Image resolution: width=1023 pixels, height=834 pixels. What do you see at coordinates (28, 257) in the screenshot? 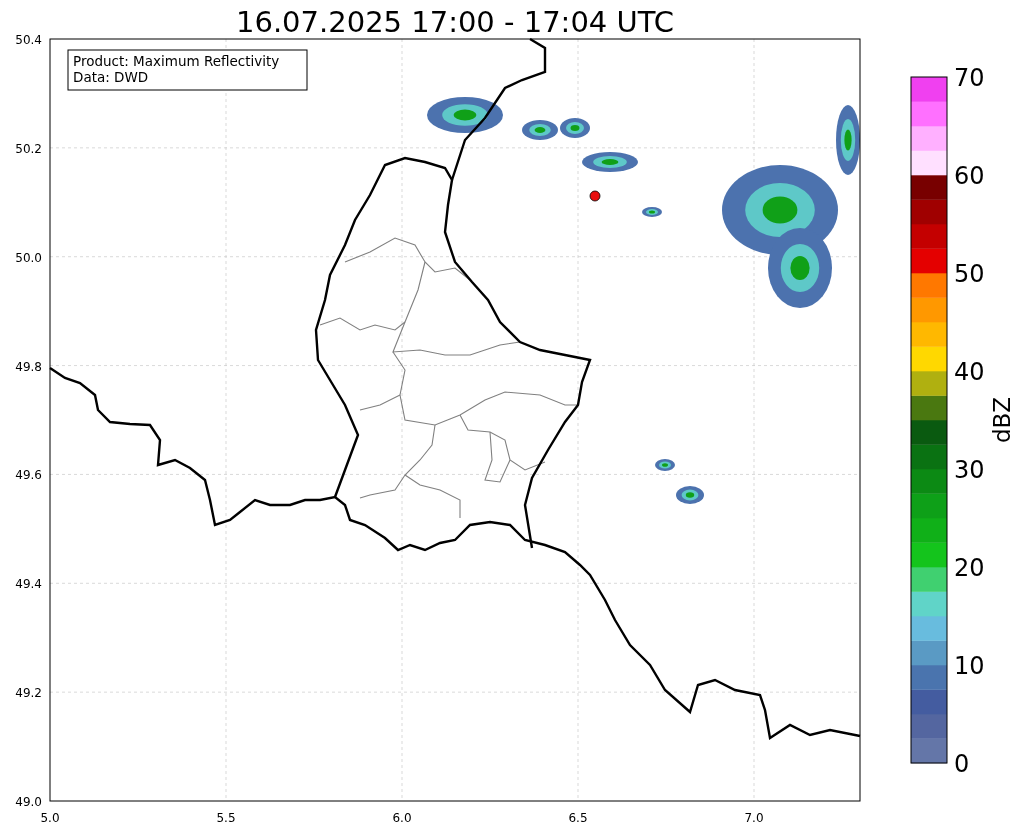
I see `y-tick-label: 50.0` at bounding box center [28, 257].